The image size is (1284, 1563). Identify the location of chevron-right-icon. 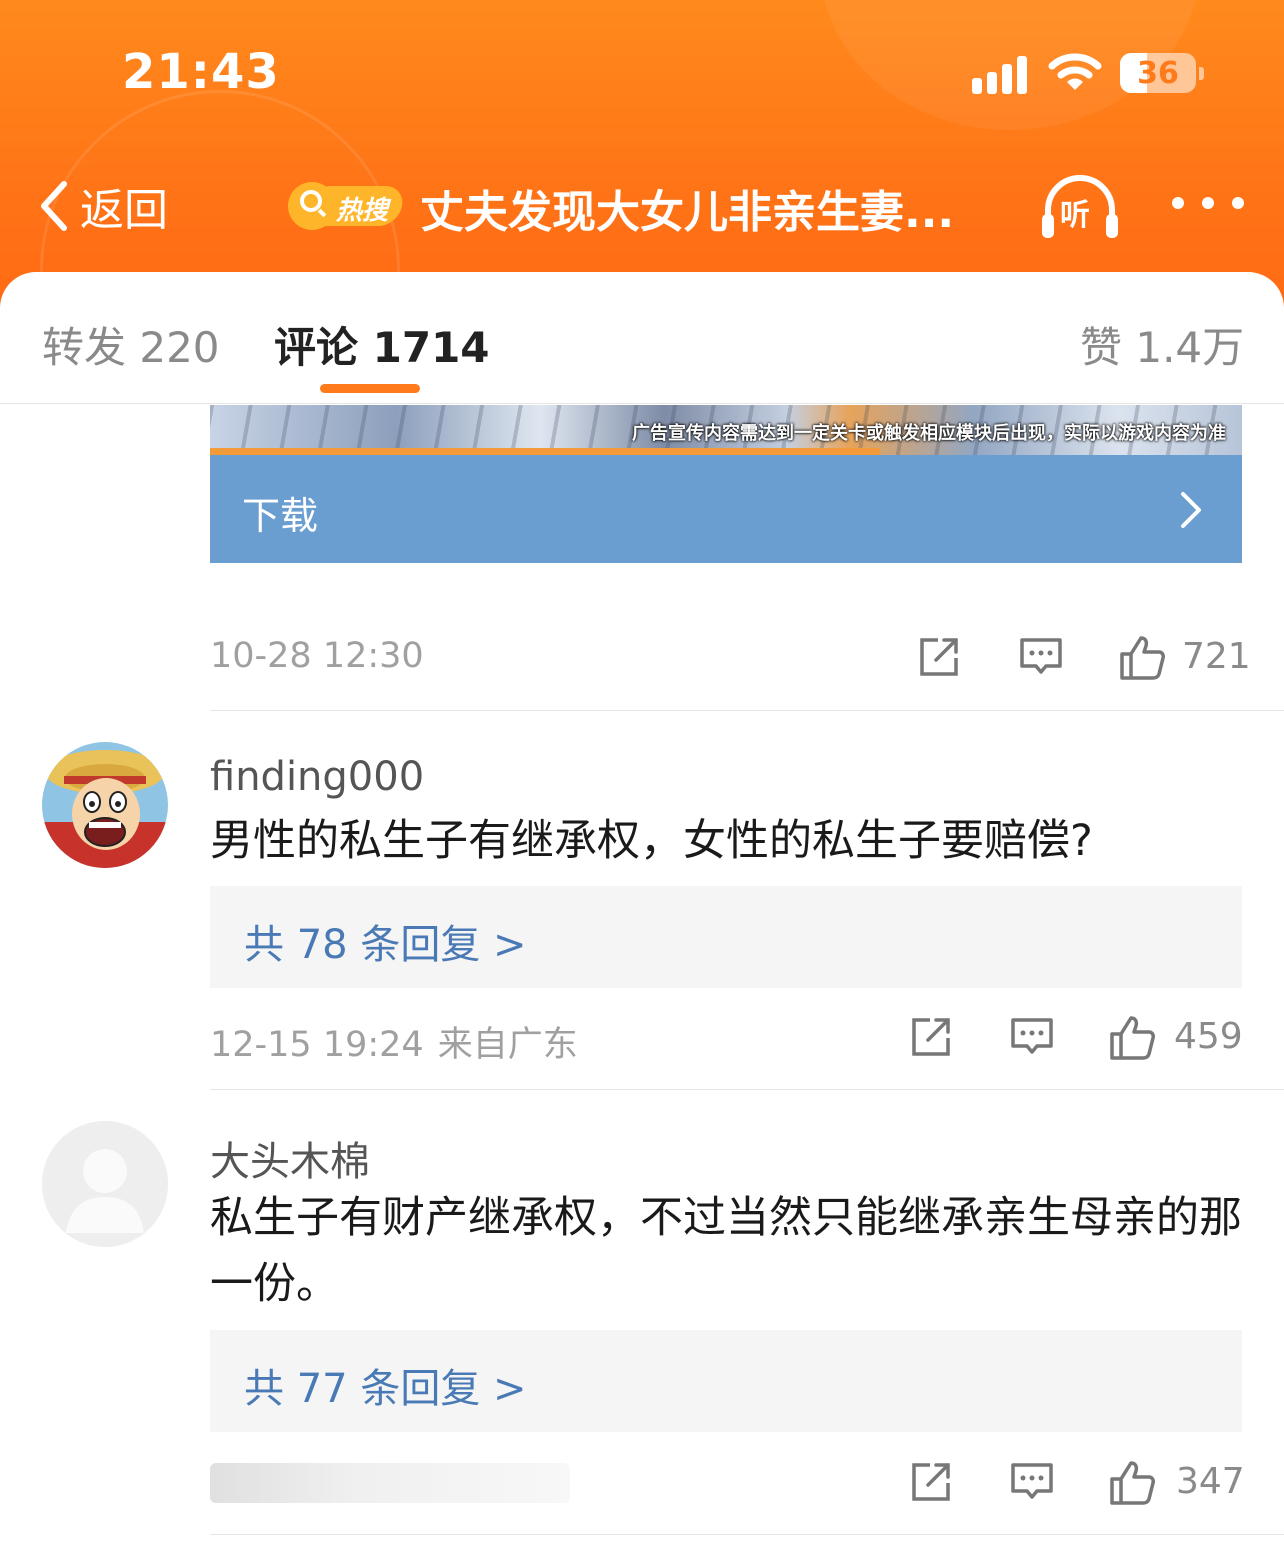
(1191, 510).